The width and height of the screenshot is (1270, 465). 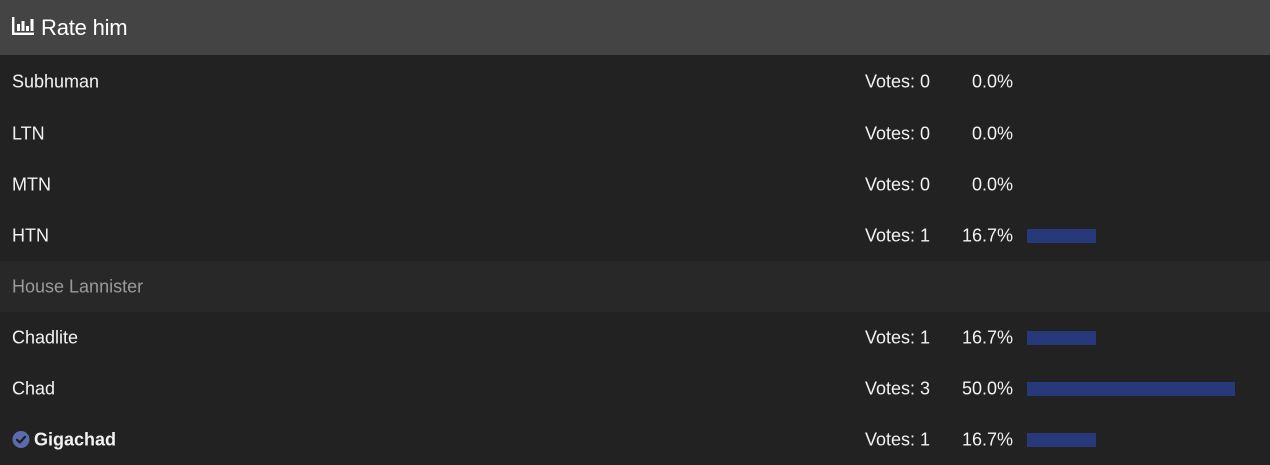 I want to click on poll-option-htn: HTN Votes: 1 16.7%, so click(x=635, y=235).